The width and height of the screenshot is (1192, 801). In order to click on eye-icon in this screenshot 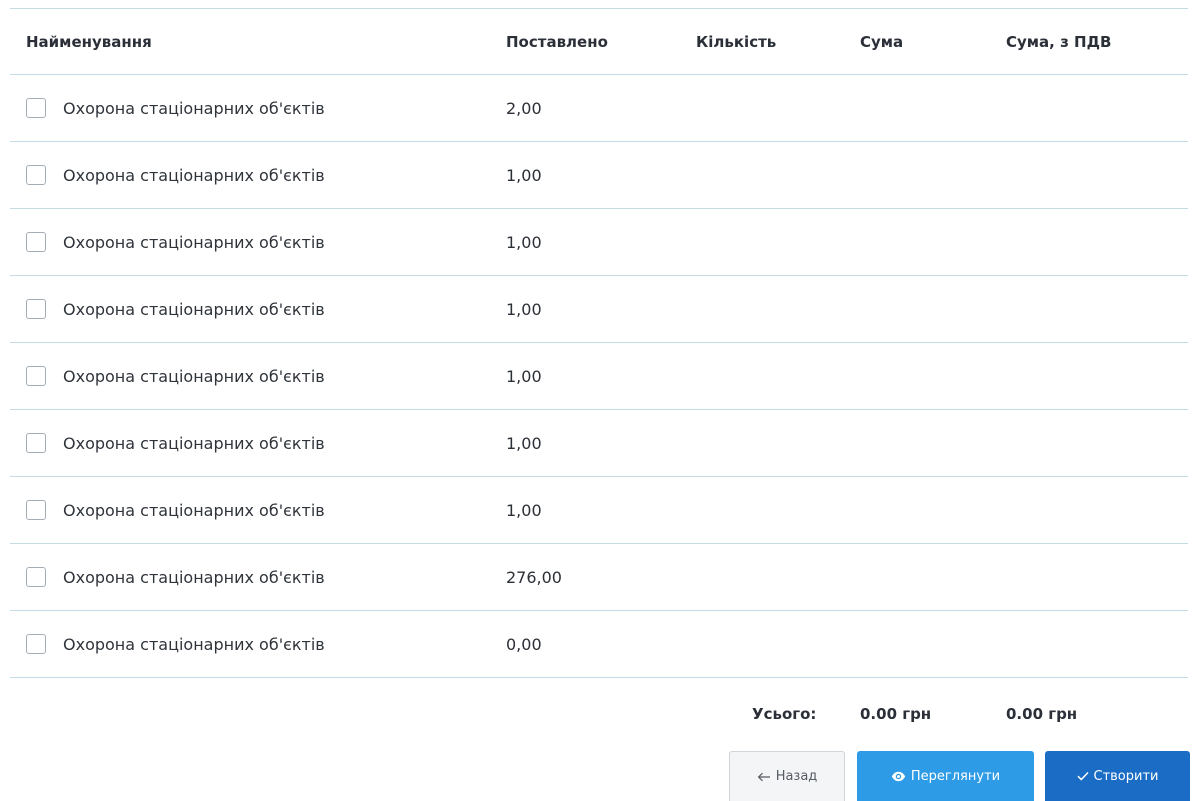, I will do `click(898, 776)`.